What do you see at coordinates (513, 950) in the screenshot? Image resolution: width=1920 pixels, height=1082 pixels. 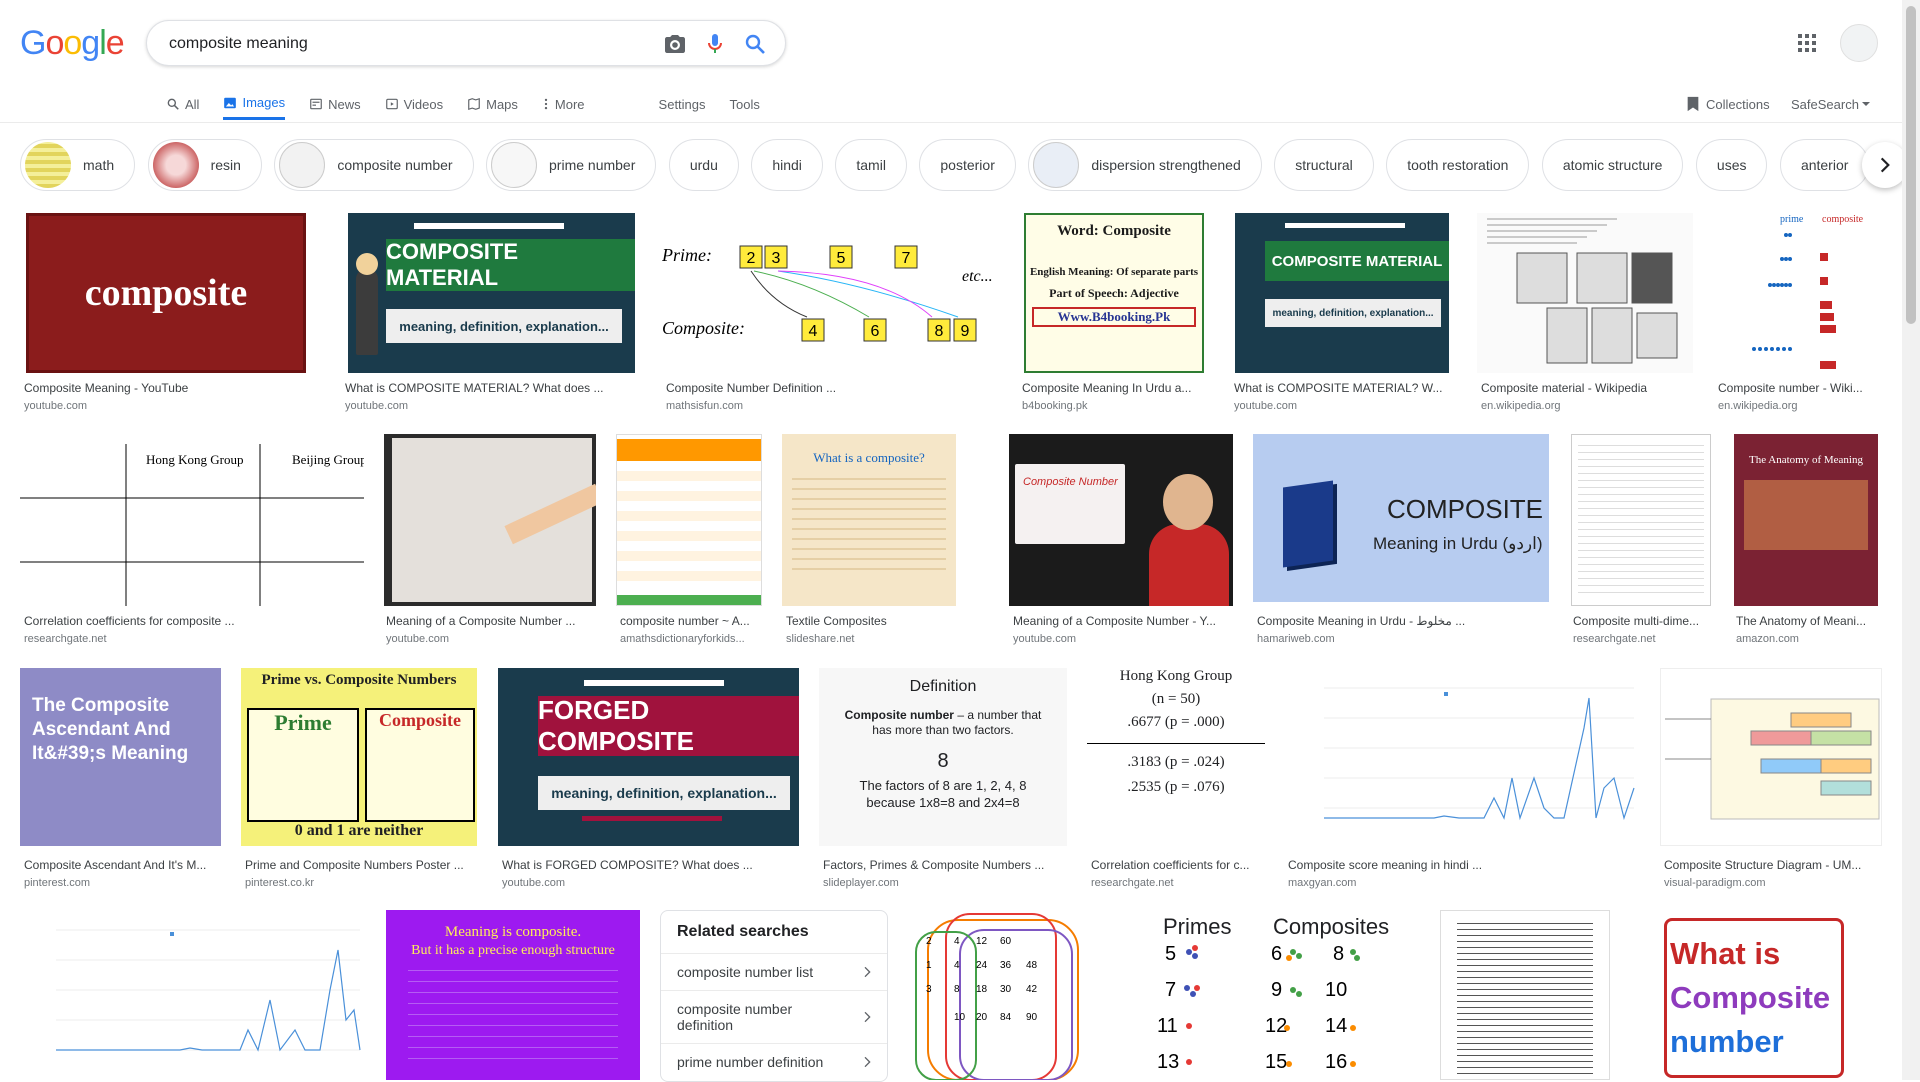 I see `thumbnail-text: But it has a precise enough structure` at bounding box center [513, 950].